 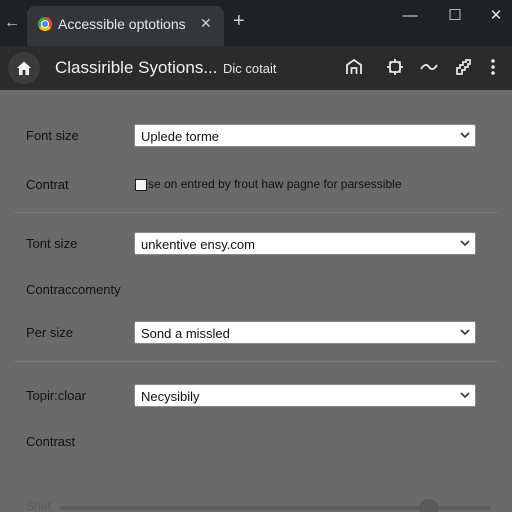 I want to click on app-header: Classirible Syotions... Dic cotait, so click(x=256, y=68).